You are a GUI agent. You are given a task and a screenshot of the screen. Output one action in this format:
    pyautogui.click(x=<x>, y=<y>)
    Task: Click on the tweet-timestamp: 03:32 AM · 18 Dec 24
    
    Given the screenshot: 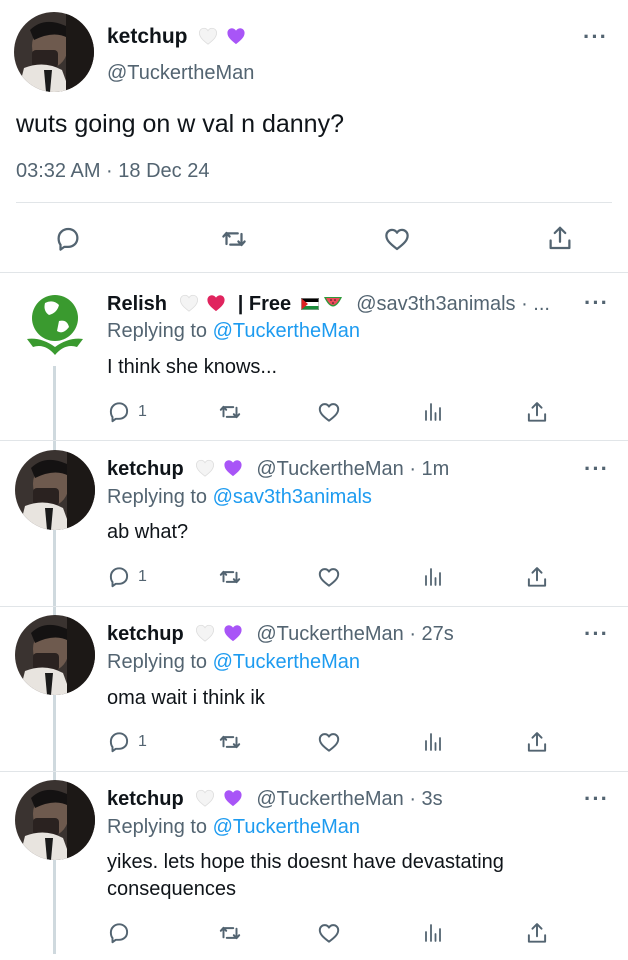 What is the action you would take?
    pyautogui.click(x=112, y=171)
    